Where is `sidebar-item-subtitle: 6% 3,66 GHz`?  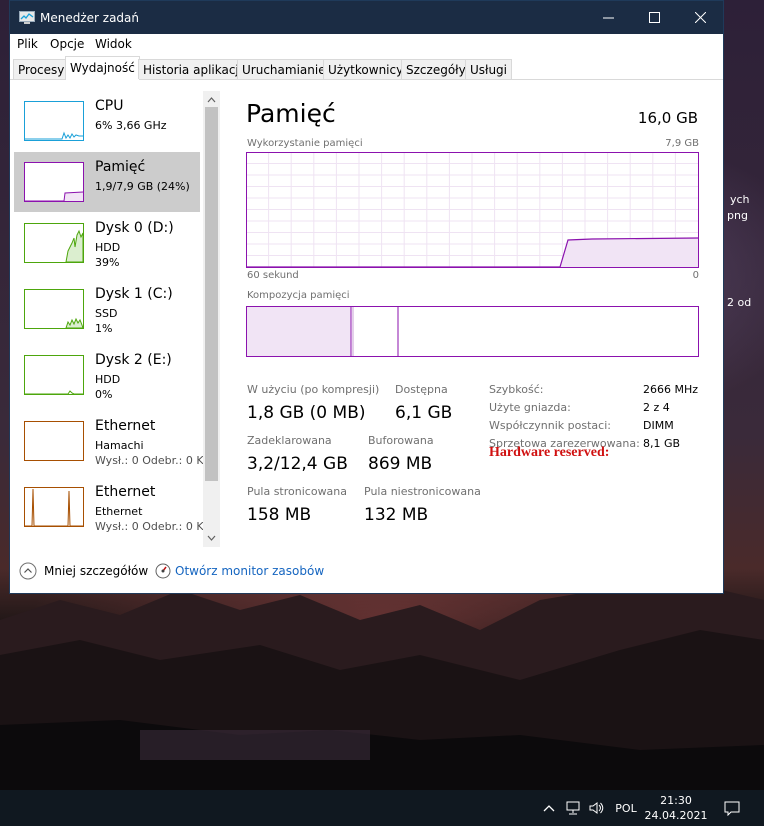
sidebar-item-subtitle: 6% 3,66 GHz is located at coordinates (131, 125).